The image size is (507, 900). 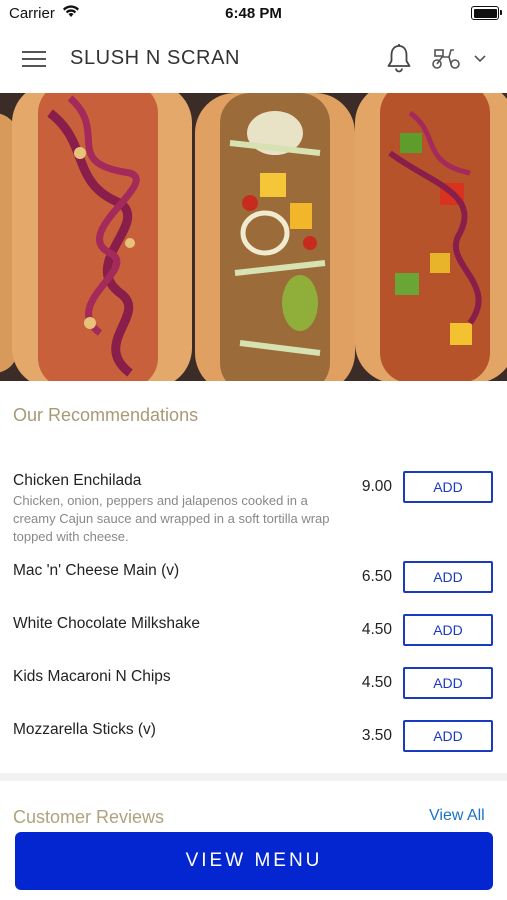 I want to click on bell-icon, so click(x=399, y=58).